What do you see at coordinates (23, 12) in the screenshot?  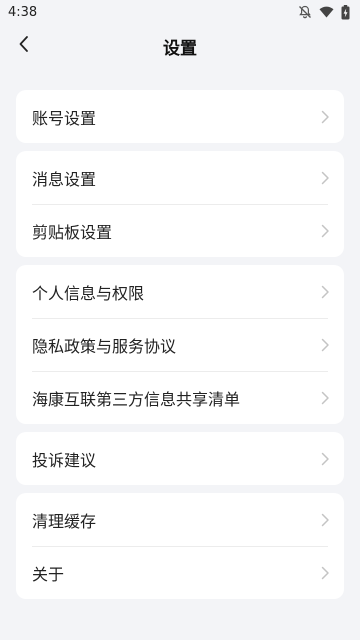 I see `status-time: 4:38` at bounding box center [23, 12].